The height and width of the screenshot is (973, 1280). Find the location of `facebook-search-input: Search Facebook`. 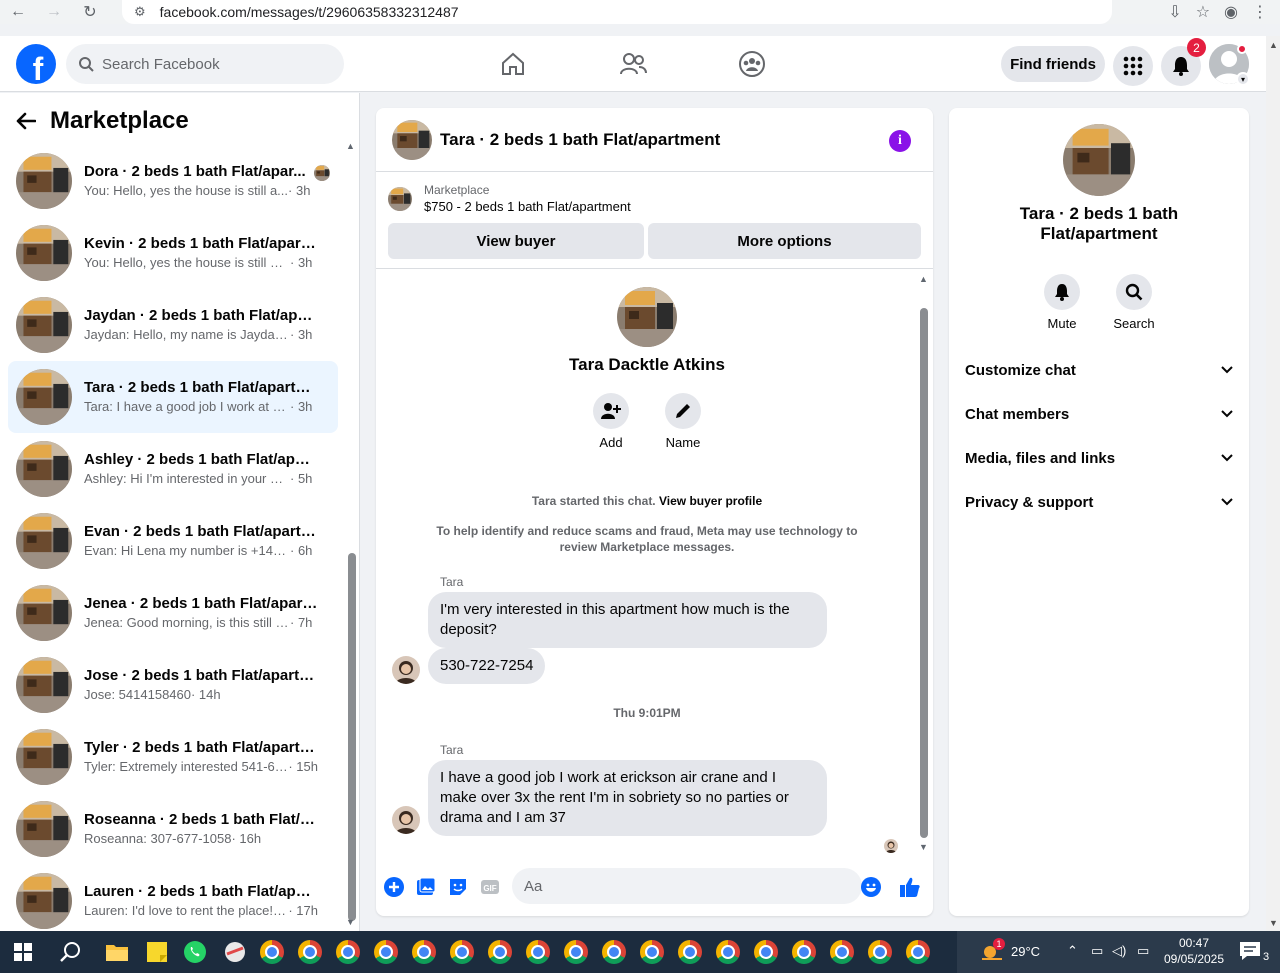

facebook-search-input: Search Facebook is located at coordinates (205, 64).